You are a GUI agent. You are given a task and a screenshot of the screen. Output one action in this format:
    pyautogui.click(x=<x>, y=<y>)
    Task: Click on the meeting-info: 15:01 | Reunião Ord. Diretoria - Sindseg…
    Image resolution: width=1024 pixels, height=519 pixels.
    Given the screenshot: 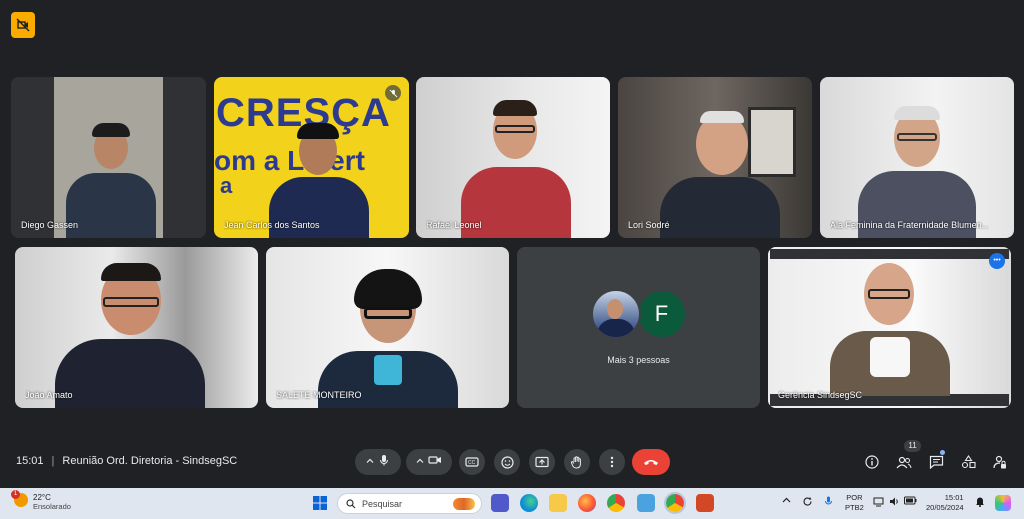 What is the action you would take?
    pyautogui.click(x=126, y=461)
    